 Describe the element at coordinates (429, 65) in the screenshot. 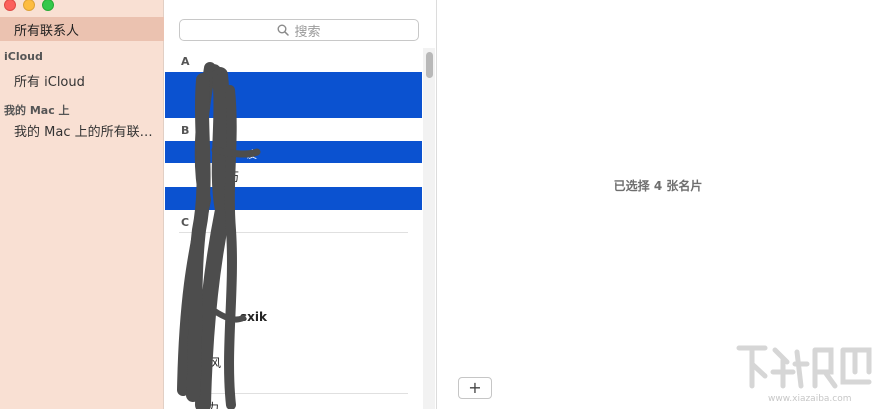

I see `scrollbar-thumb` at that location.